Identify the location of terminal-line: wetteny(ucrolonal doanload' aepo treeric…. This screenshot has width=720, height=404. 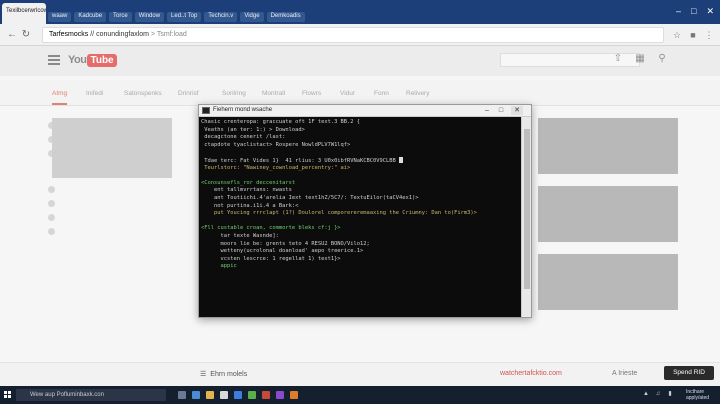
(282, 251).